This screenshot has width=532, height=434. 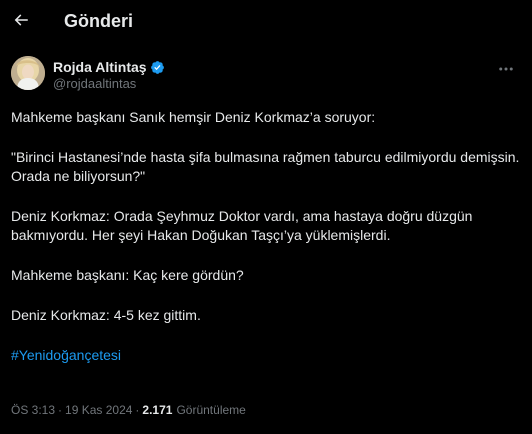 What do you see at coordinates (98, 410) in the screenshot?
I see `tweet-date: 19 Kas 2024` at bounding box center [98, 410].